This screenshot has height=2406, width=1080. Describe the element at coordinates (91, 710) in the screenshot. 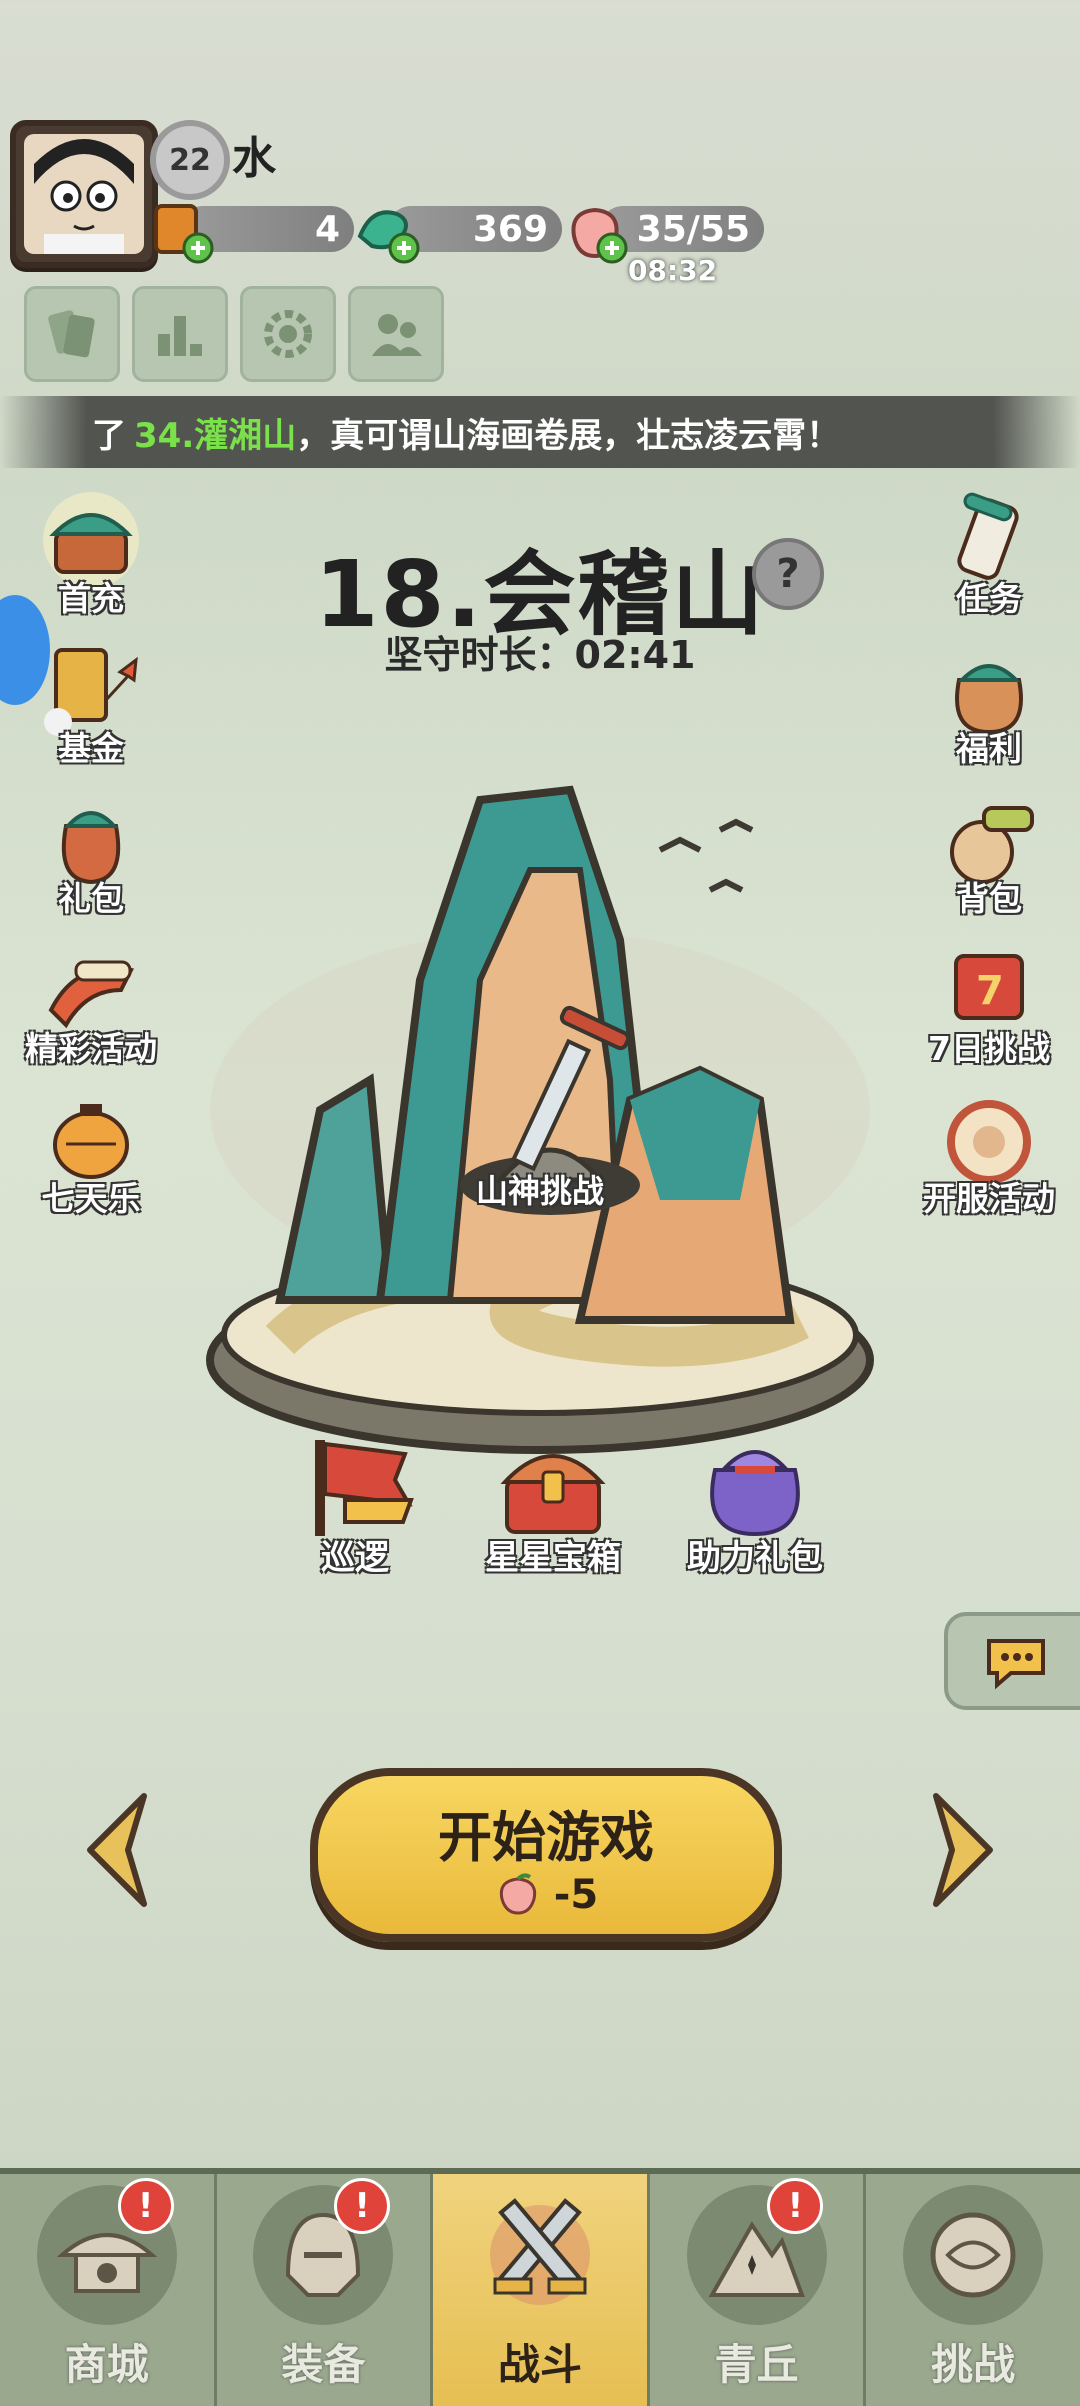

I see `menu-fund: 基金` at that location.